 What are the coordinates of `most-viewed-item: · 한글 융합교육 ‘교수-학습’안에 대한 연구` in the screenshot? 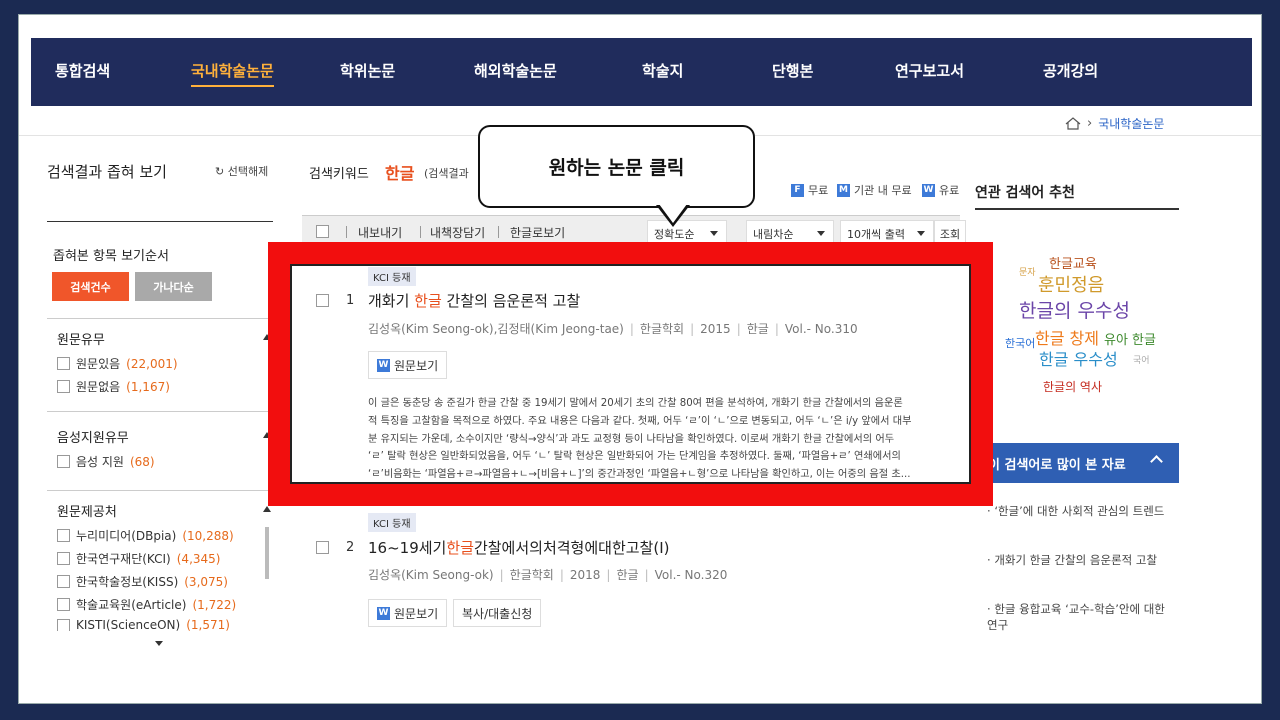 It's located at (1077, 617).